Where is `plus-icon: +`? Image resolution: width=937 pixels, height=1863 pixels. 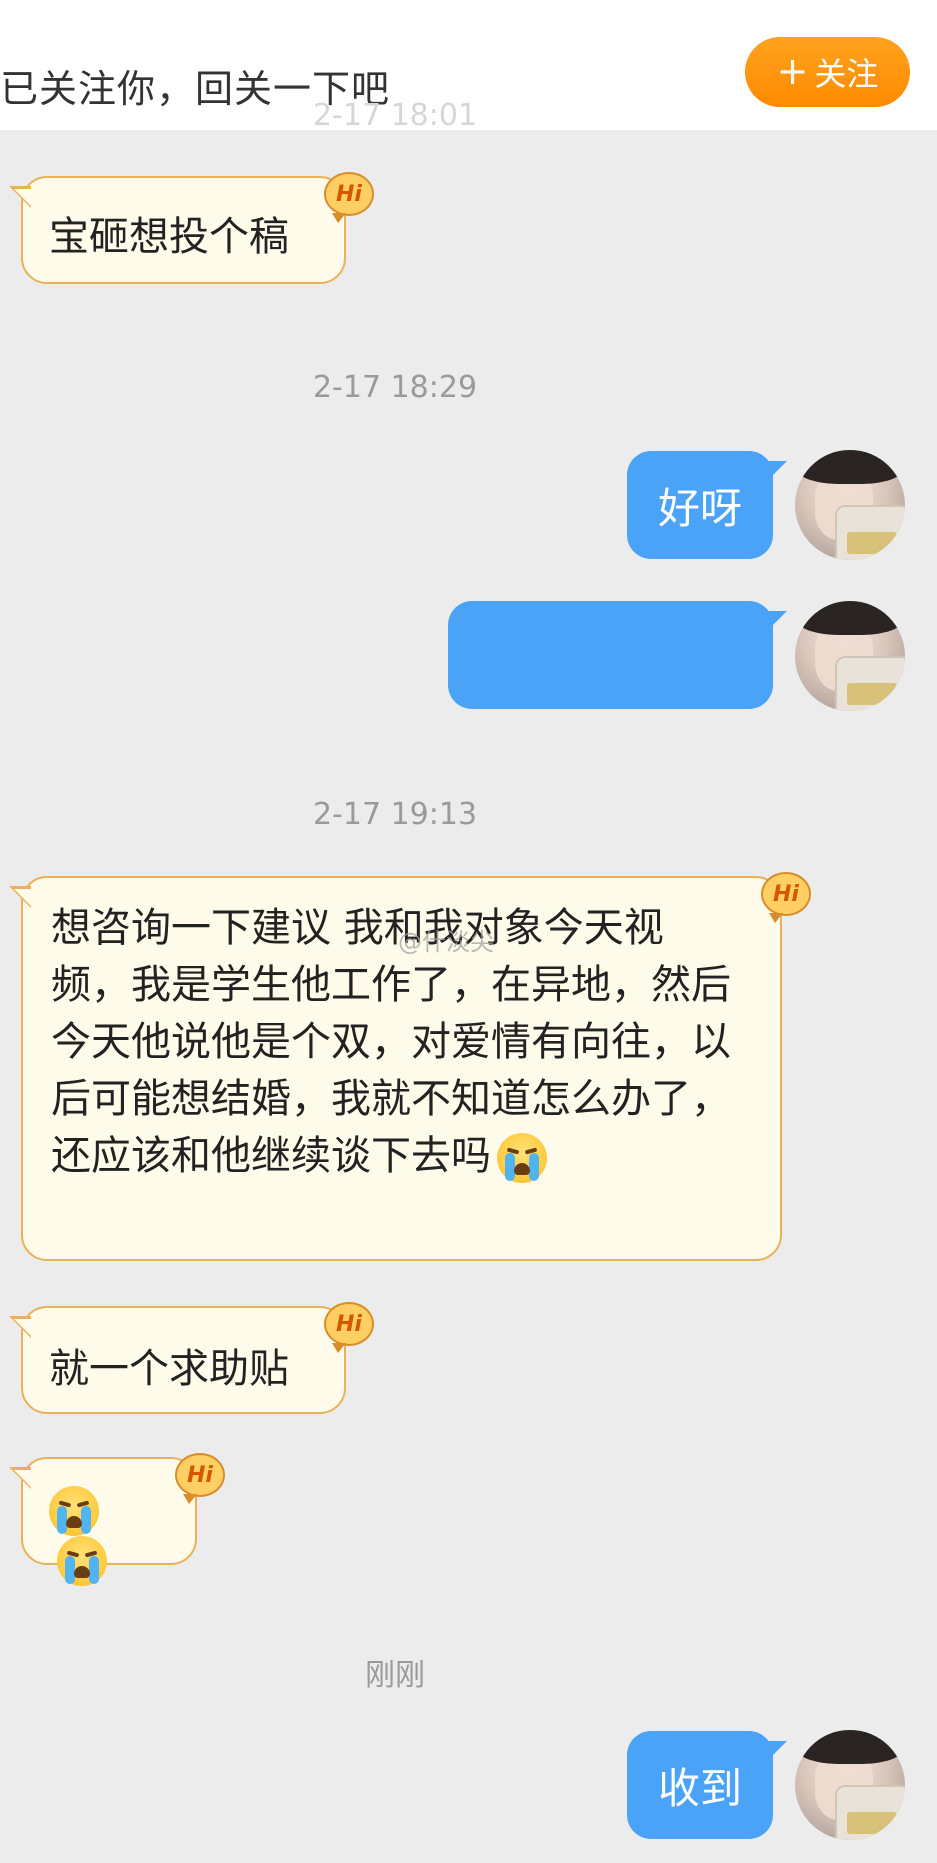 plus-icon: + is located at coordinates (792, 71).